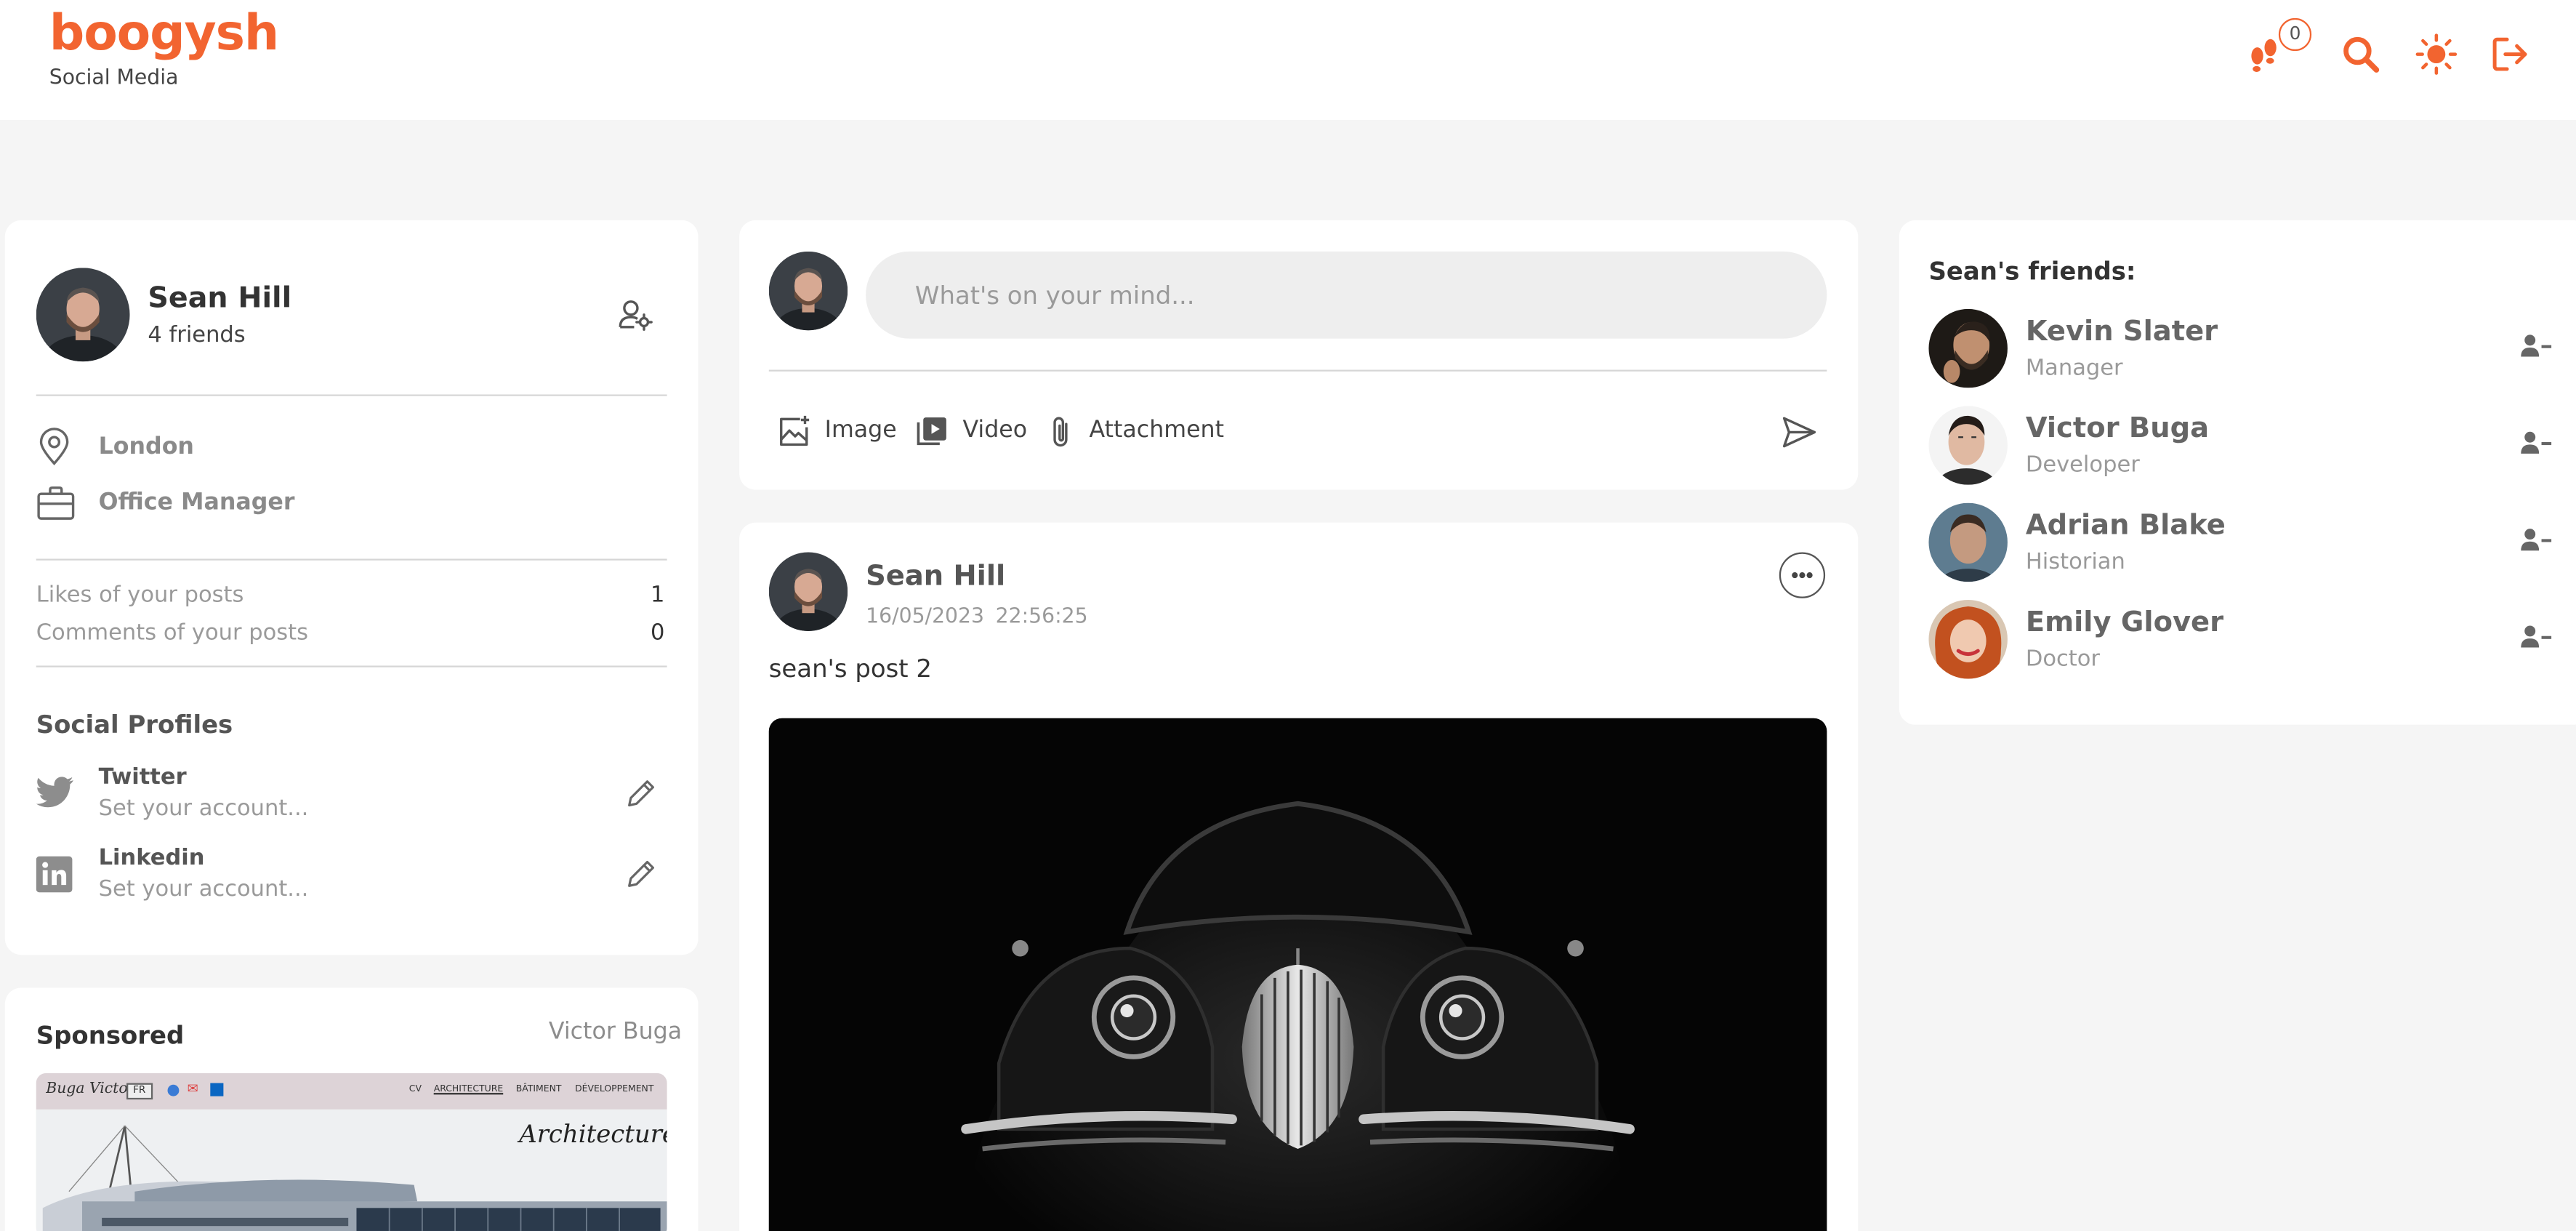 Image resolution: width=2576 pixels, height=1231 pixels. What do you see at coordinates (172, 633) in the screenshot?
I see `comments-label: Comments of your posts` at bounding box center [172, 633].